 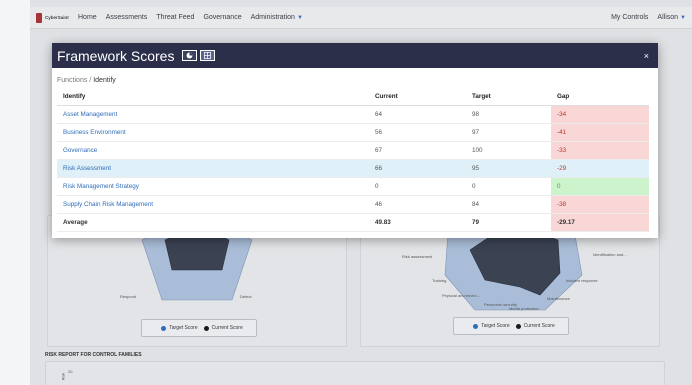 I want to click on table-row: Governance 67 100 -33, so click(x=353, y=150).